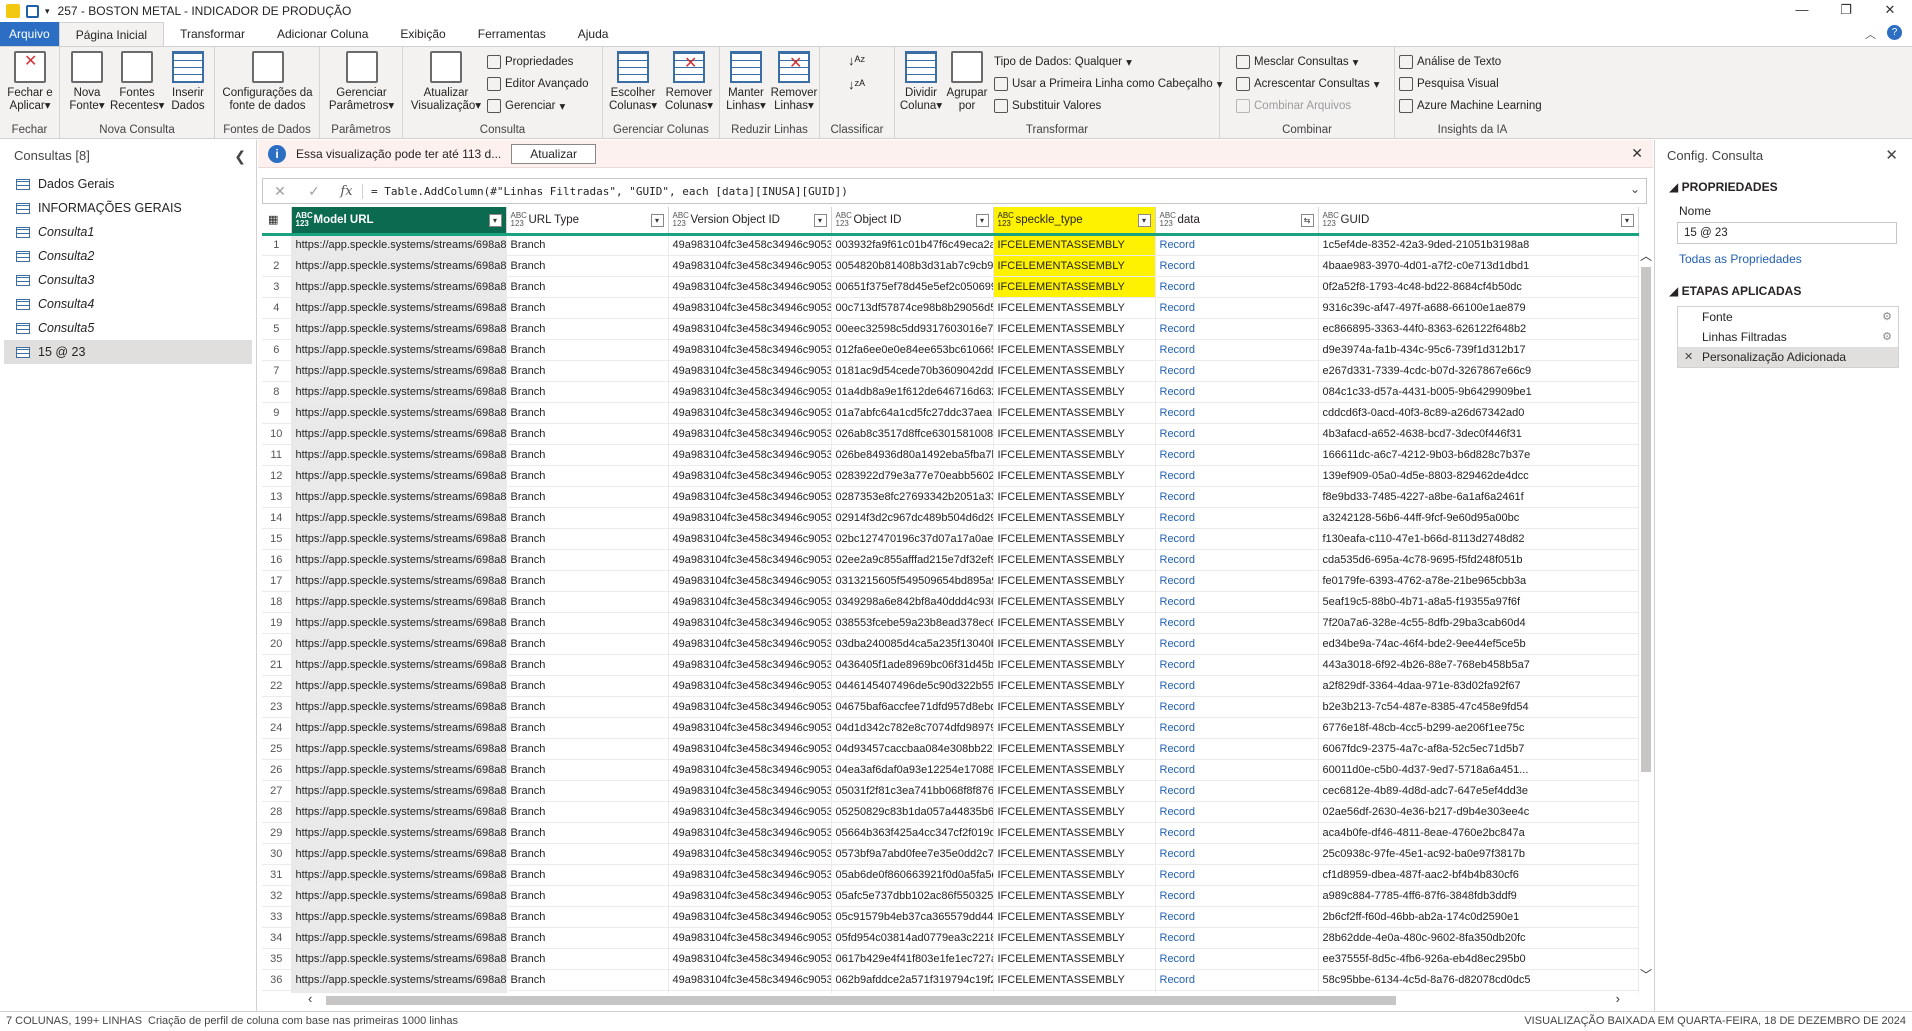 Image resolution: width=1912 pixels, height=1031 pixels. I want to click on expand-column-icon: ⇆, so click(1307, 220).